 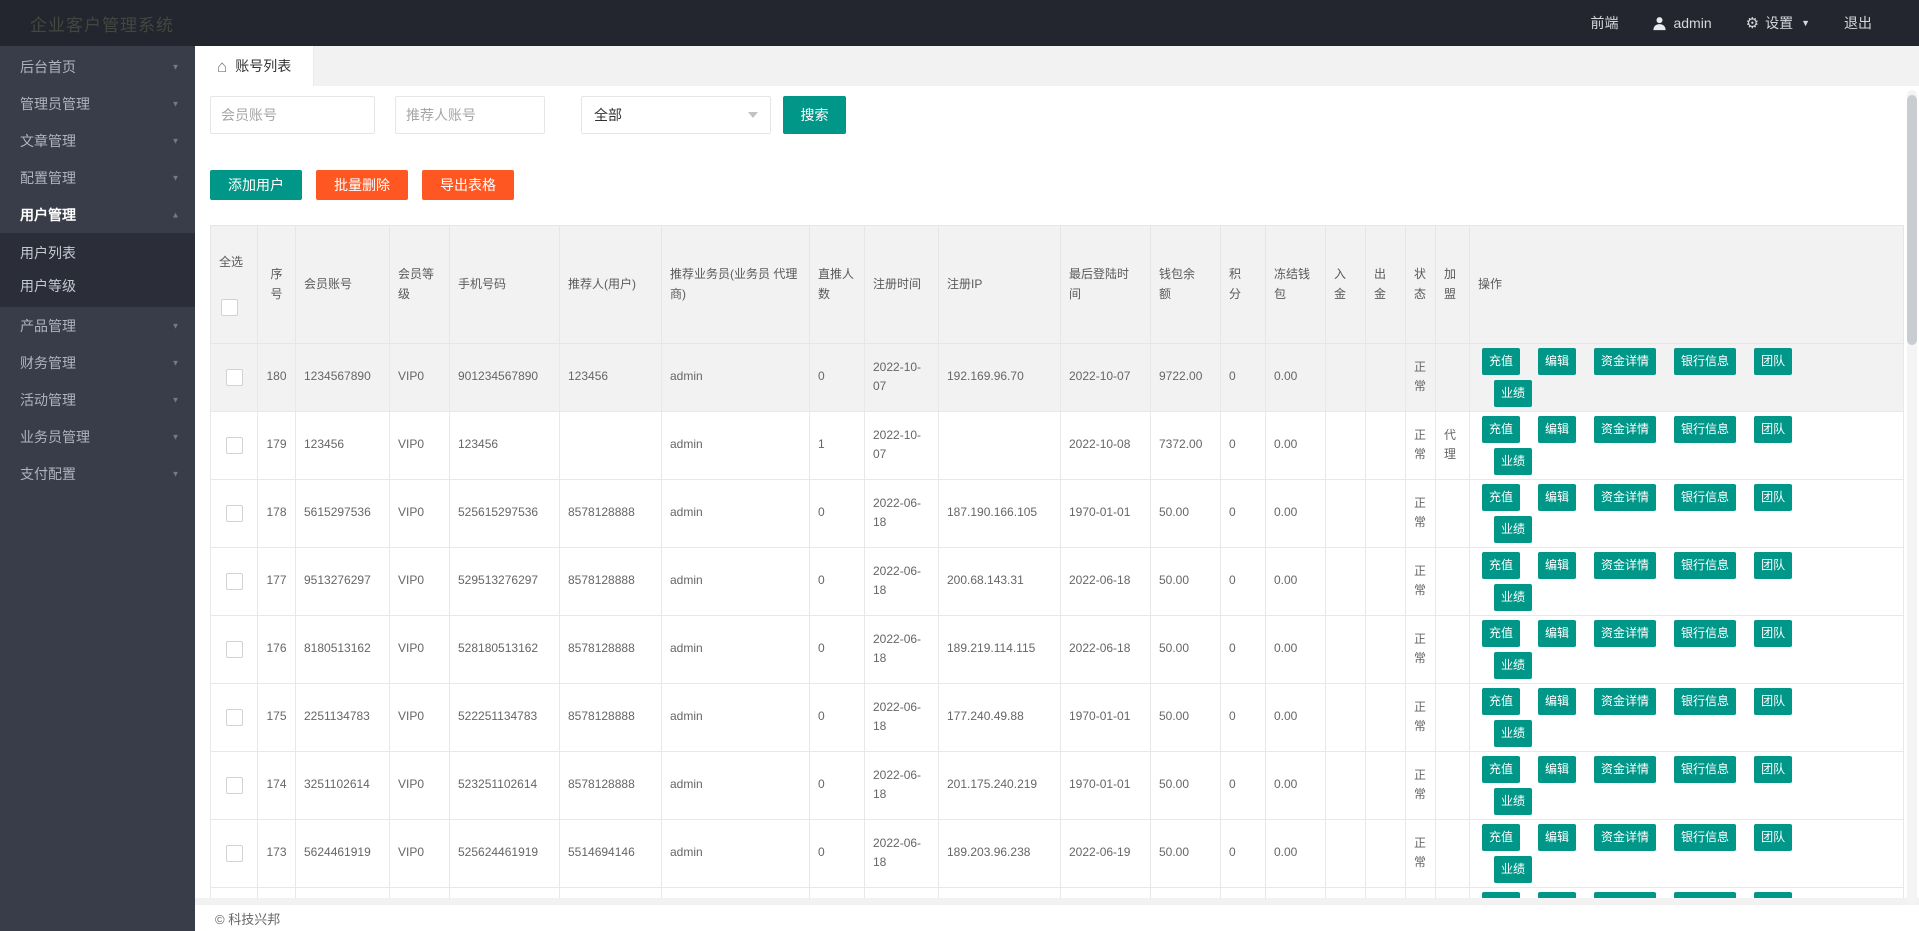 I want to click on member-account-input, so click(x=292, y=115).